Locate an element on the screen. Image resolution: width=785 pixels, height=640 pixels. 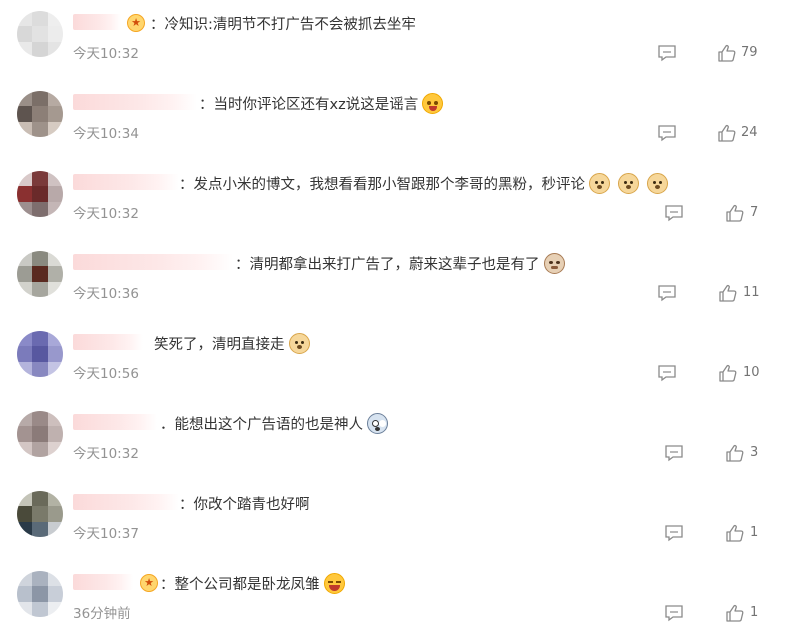
like-count: 10 is located at coordinates (751, 372).